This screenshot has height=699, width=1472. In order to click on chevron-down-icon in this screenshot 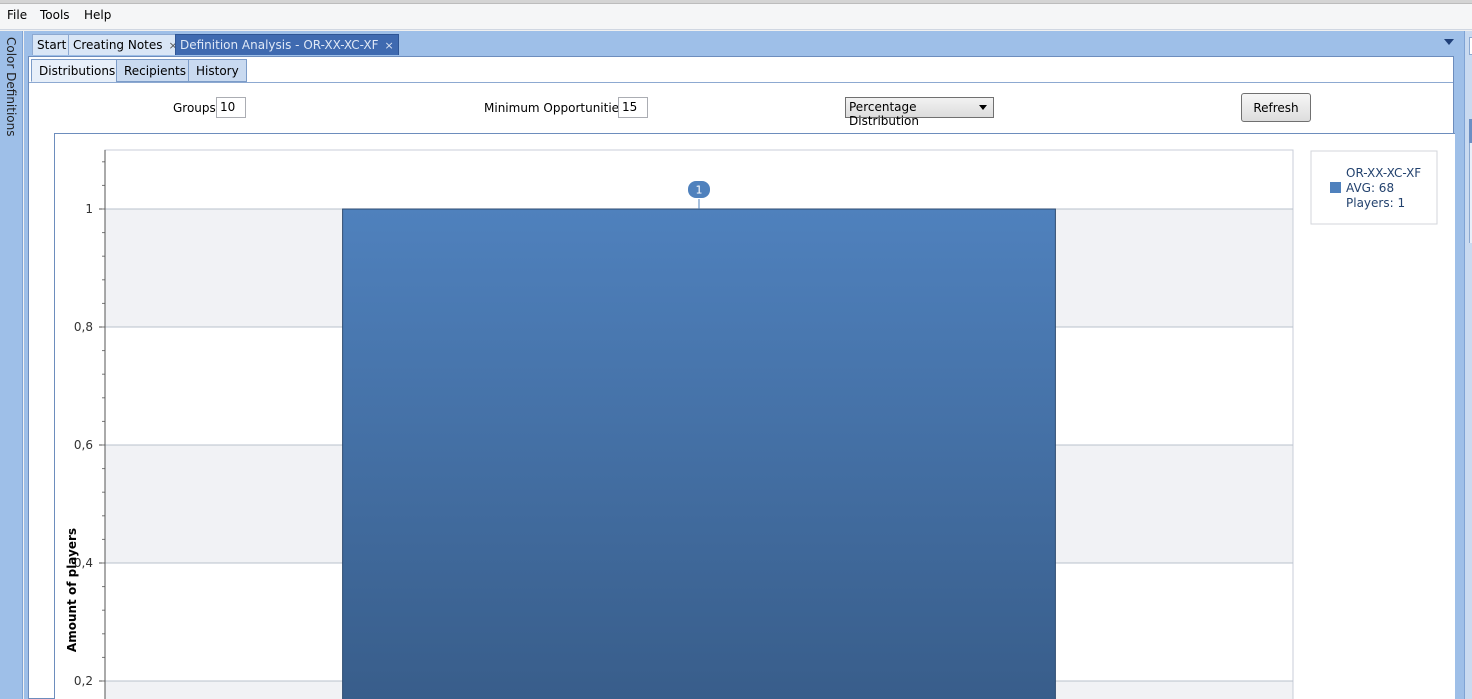, I will do `click(983, 107)`.